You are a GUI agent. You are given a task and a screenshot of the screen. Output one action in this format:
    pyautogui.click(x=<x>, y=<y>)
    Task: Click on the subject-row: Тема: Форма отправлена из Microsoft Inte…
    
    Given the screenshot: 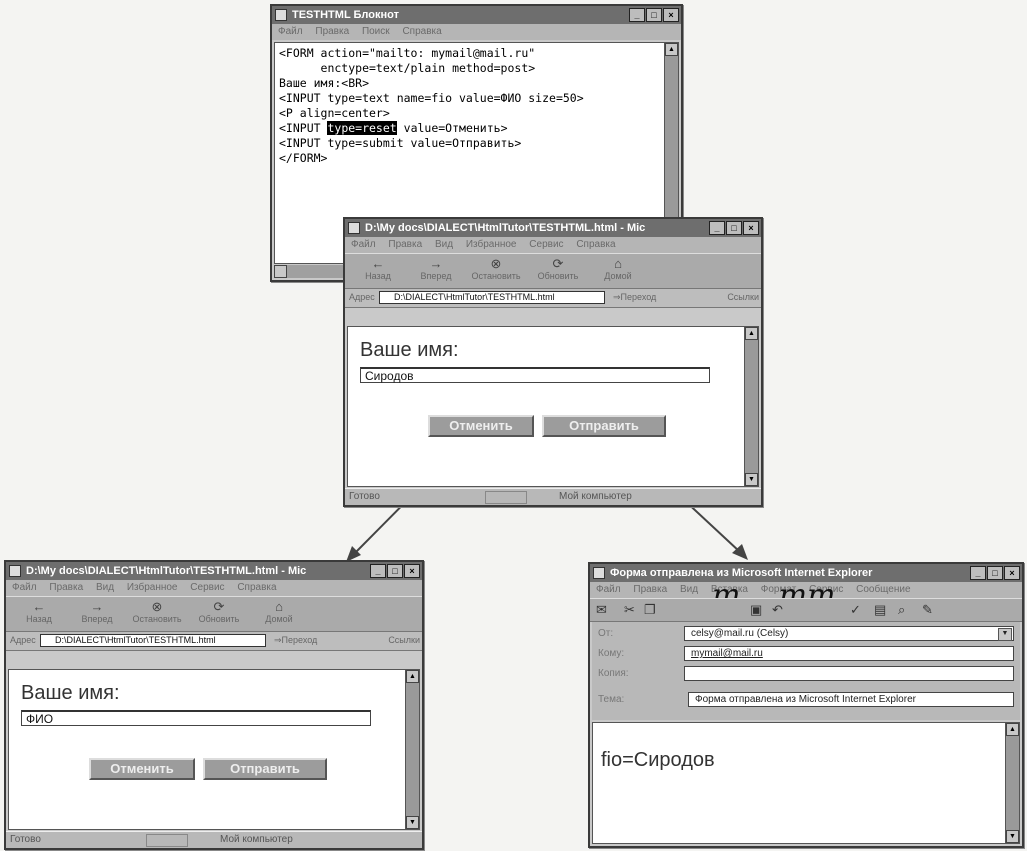 What is the action you would take?
    pyautogui.click(x=806, y=700)
    